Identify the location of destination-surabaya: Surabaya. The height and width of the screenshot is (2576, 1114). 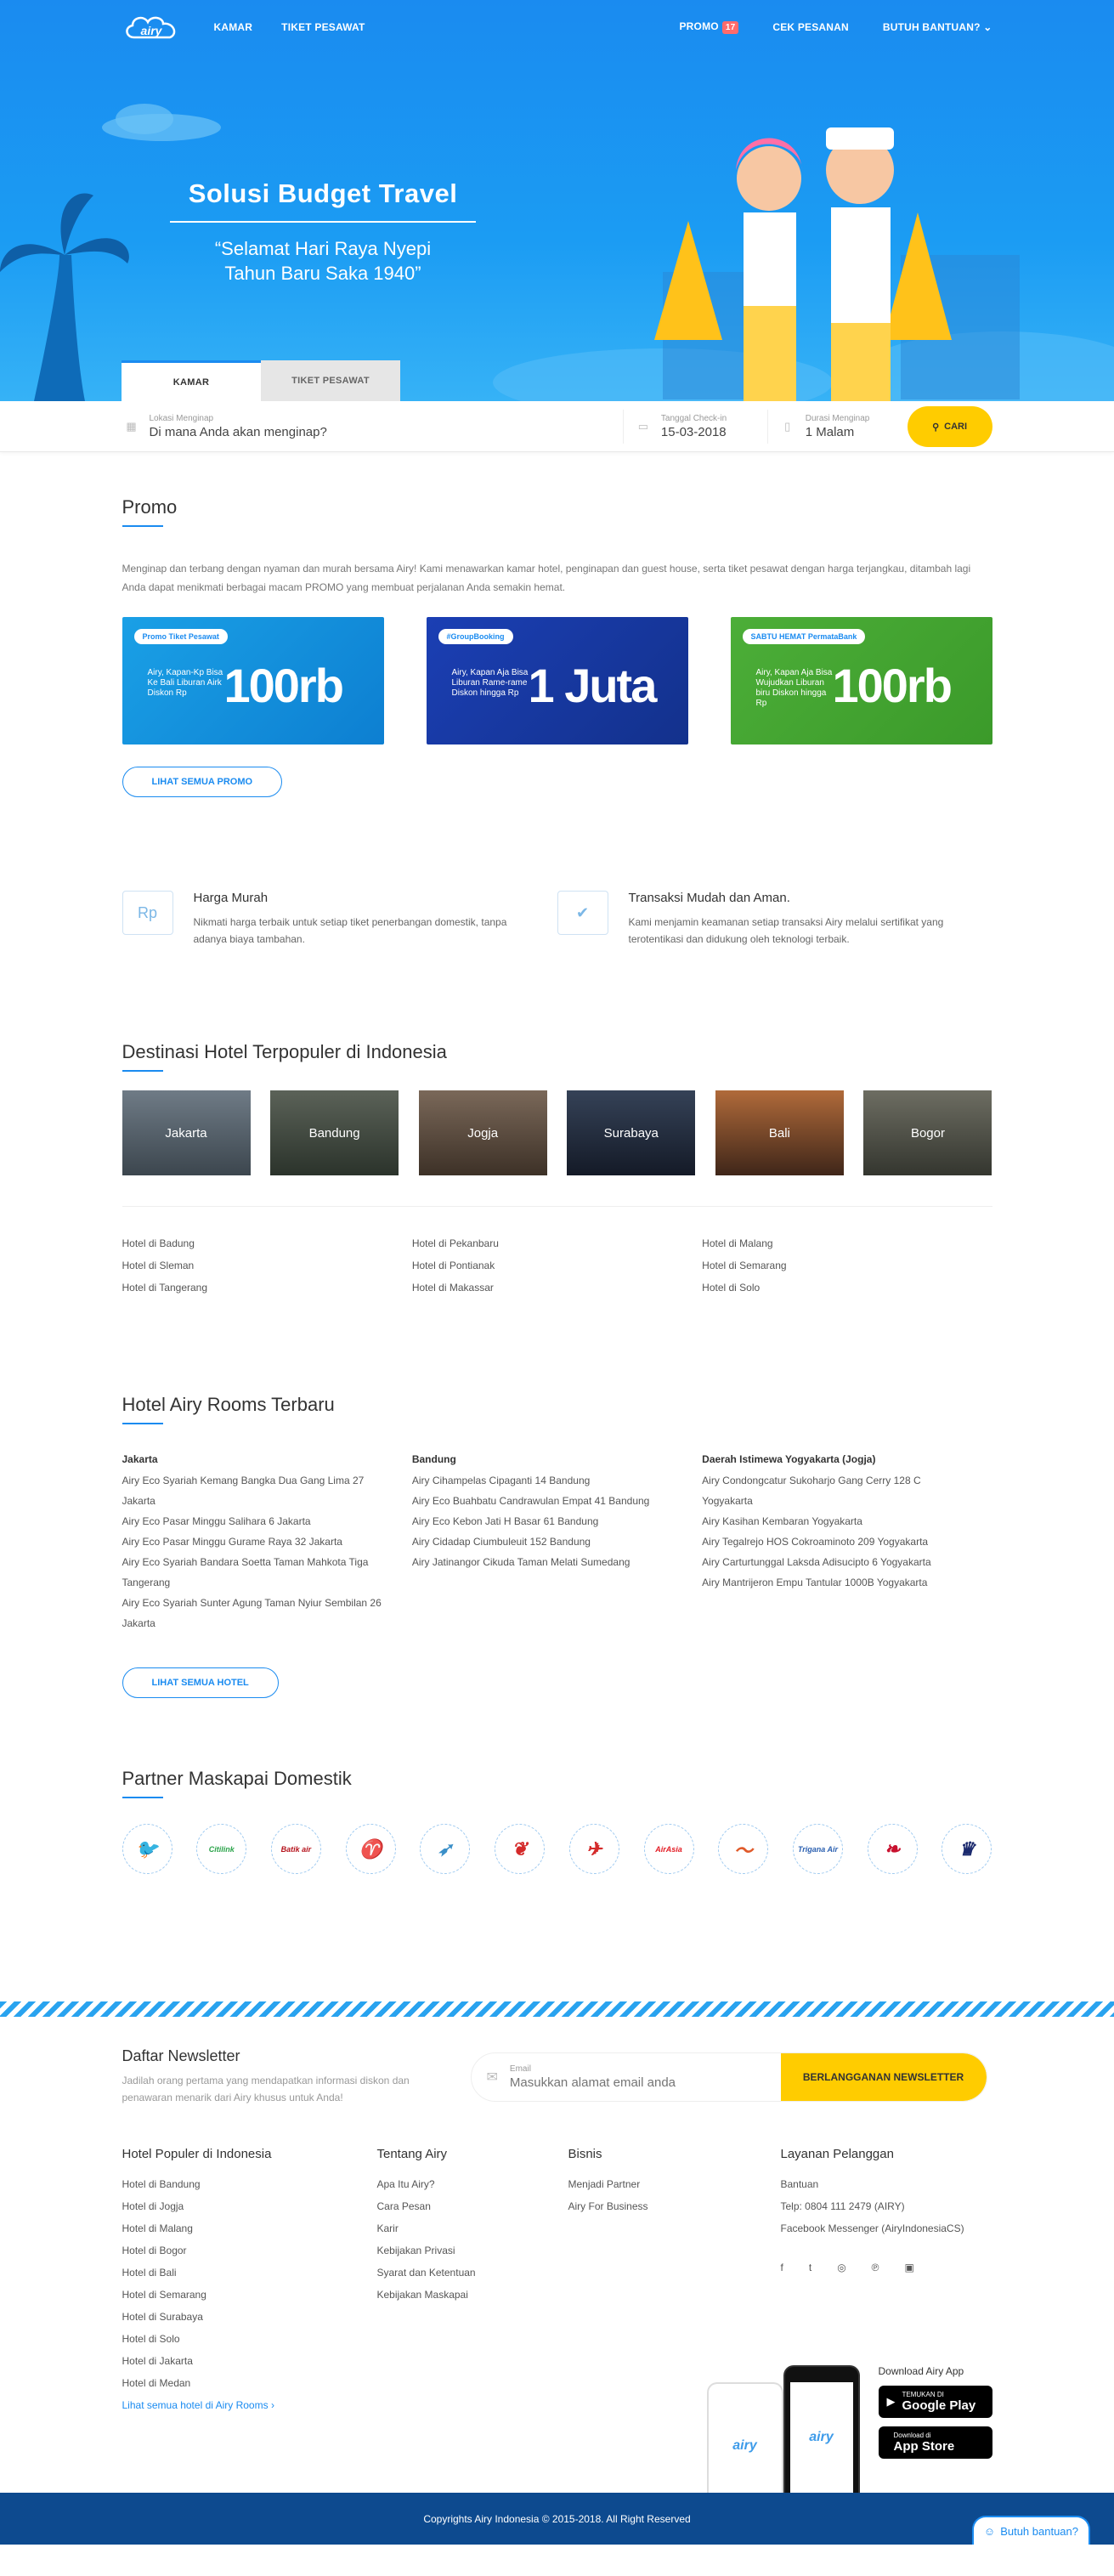
(631, 1132).